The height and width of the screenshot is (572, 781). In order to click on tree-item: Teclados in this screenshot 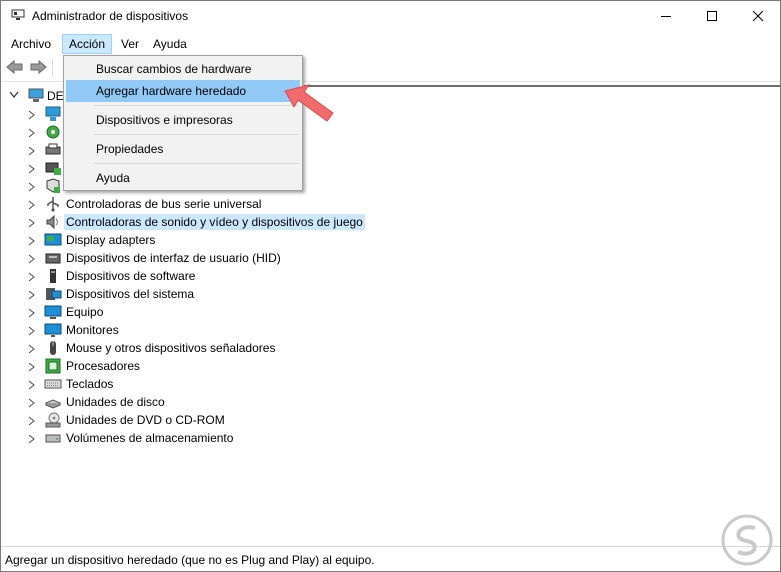, I will do `click(328, 384)`.